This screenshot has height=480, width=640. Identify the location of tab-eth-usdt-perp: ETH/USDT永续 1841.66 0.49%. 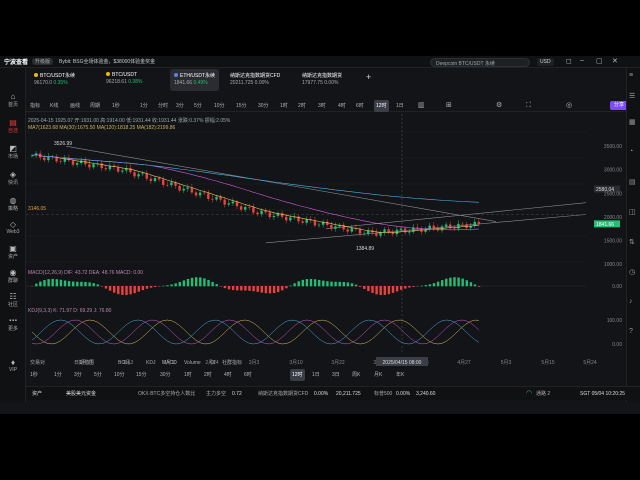
(195, 80).